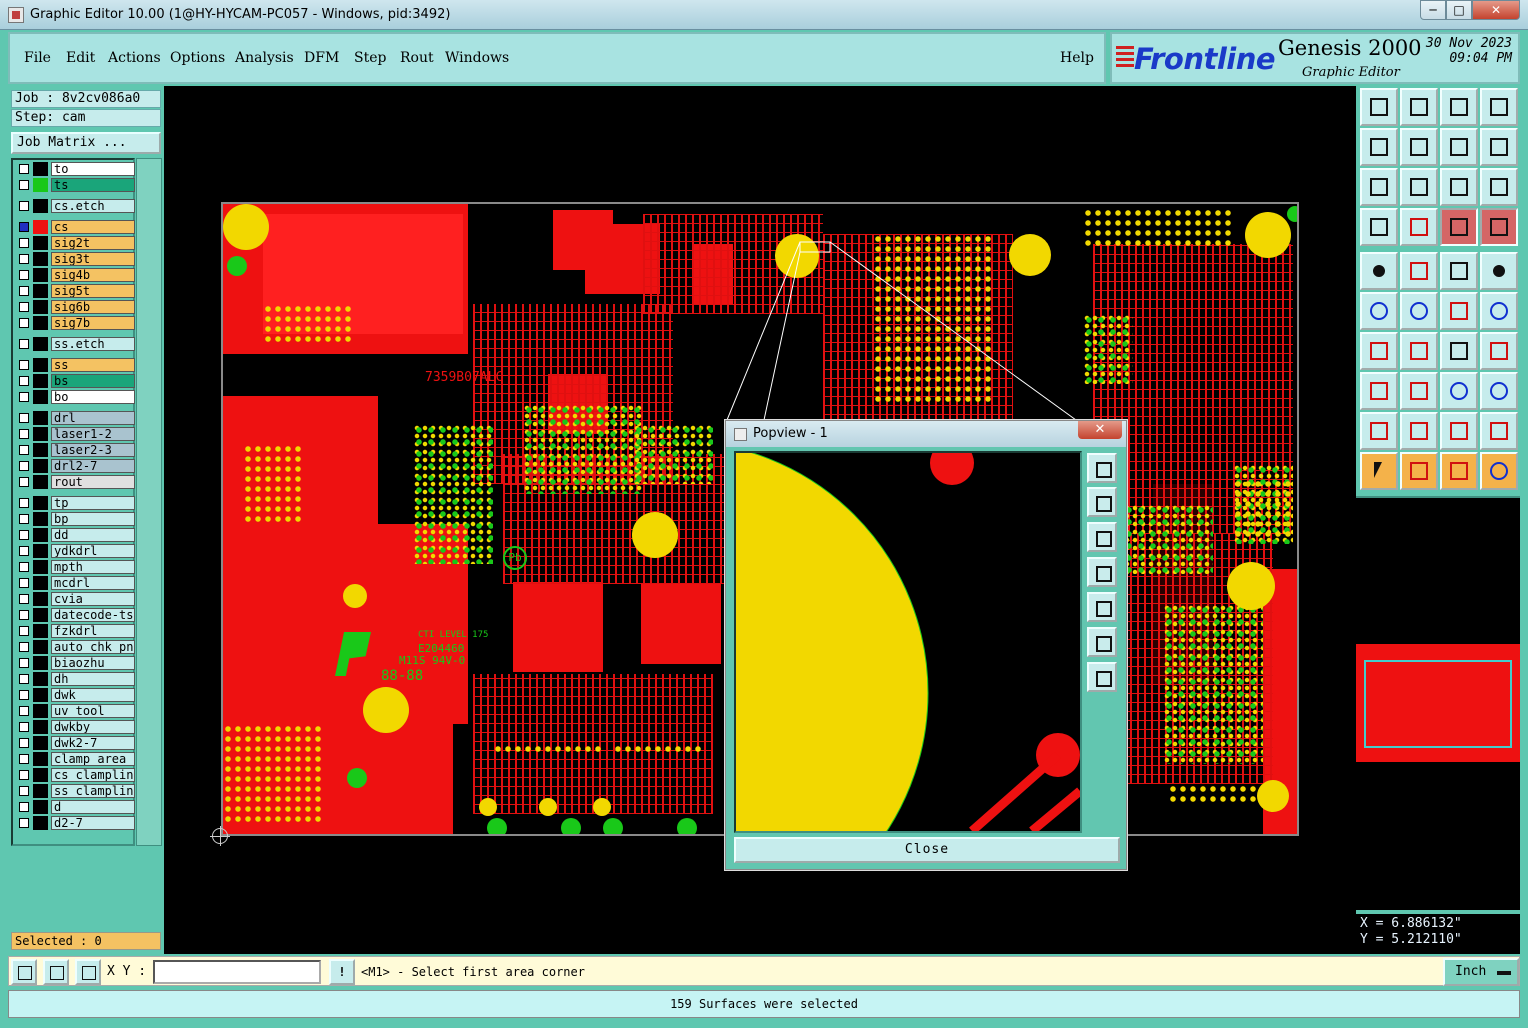 The width and height of the screenshot is (1528, 1028). What do you see at coordinates (1419, 351) in the screenshot?
I see `slope-icon` at bounding box center [1419, 351].